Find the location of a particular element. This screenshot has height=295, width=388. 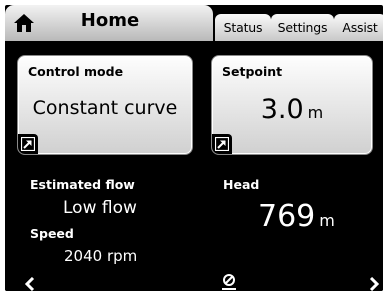

head-value: 769 is located at coordinates (287, 216).